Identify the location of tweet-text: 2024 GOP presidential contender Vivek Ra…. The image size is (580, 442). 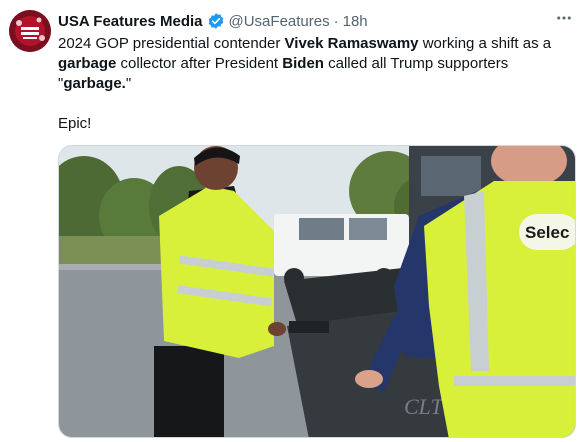
(314, 64).